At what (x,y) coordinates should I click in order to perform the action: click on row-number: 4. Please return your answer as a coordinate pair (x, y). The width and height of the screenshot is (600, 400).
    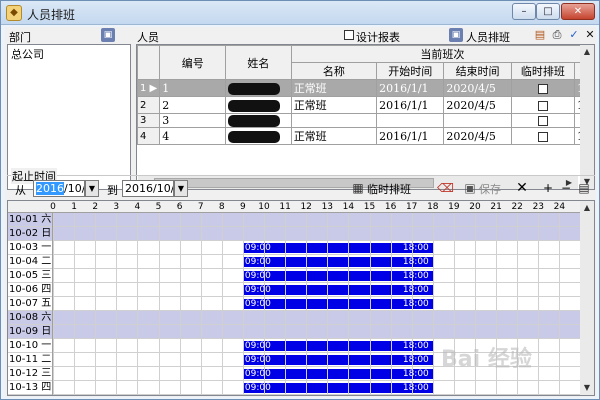
    Looking at the image, I should click on (149, 136).